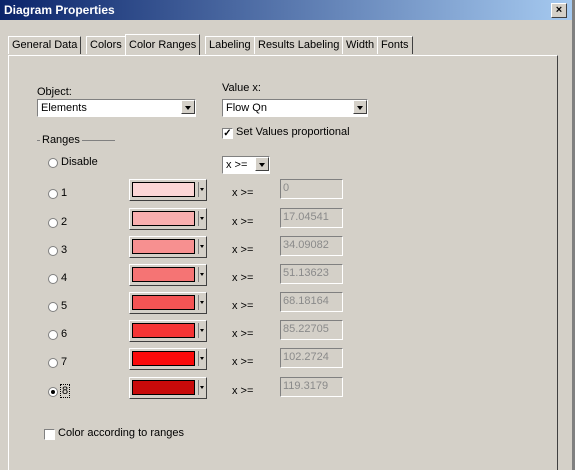 The width and height of the screenshot is (582, 470). Describe the element at coordinates (64, 278) in the screenshot. I see `radio-range-label: 4` at that location.